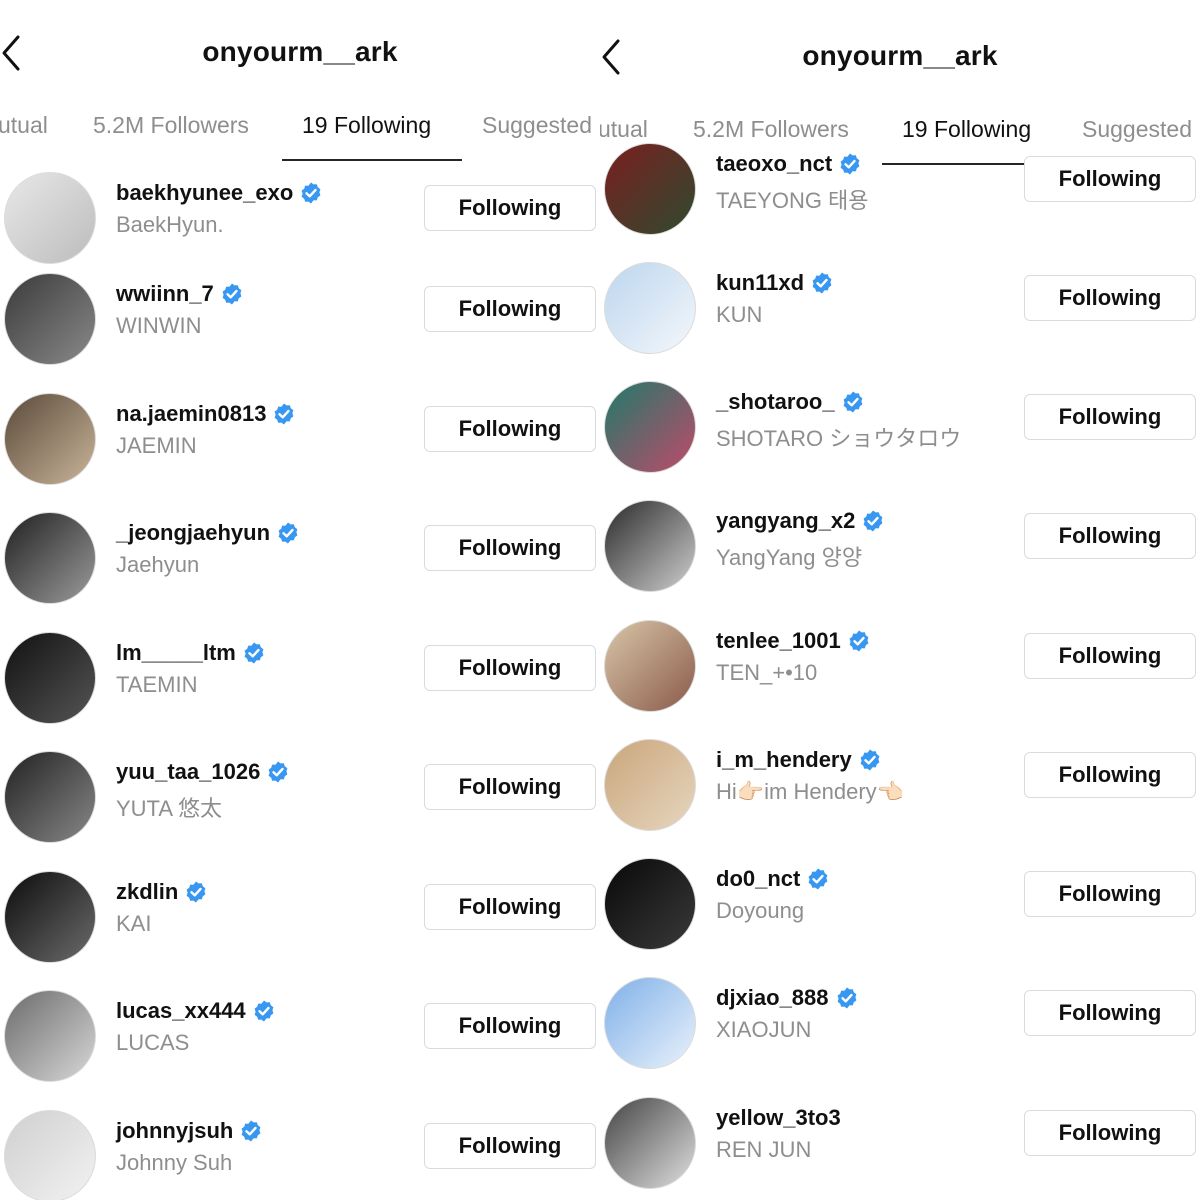 The width and height of the screenshot is (1200, 1200). What do you see at coordinates (300, 572) in the screenshot?
I see `list-item: _jeongjaehyun Jaehyun Following` at bounding box center [300, 572].